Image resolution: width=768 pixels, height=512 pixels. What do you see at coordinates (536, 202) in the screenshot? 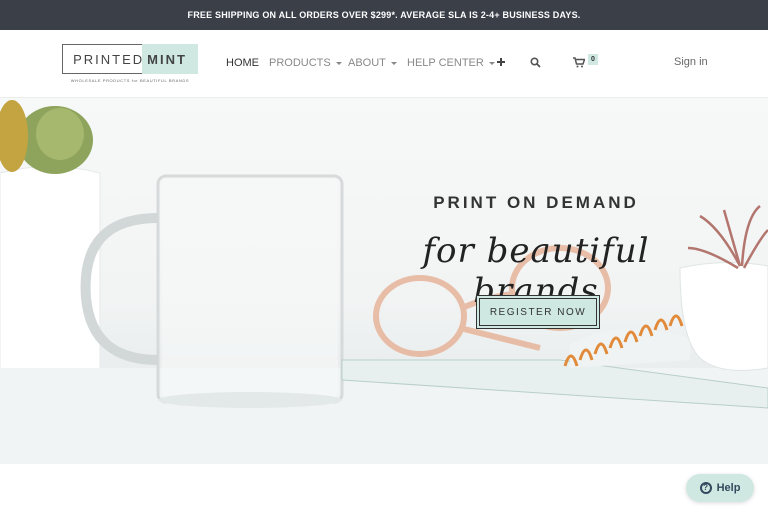
I see `hero-title: PRINT ON DEMAND` at bounding box center [536, 202].